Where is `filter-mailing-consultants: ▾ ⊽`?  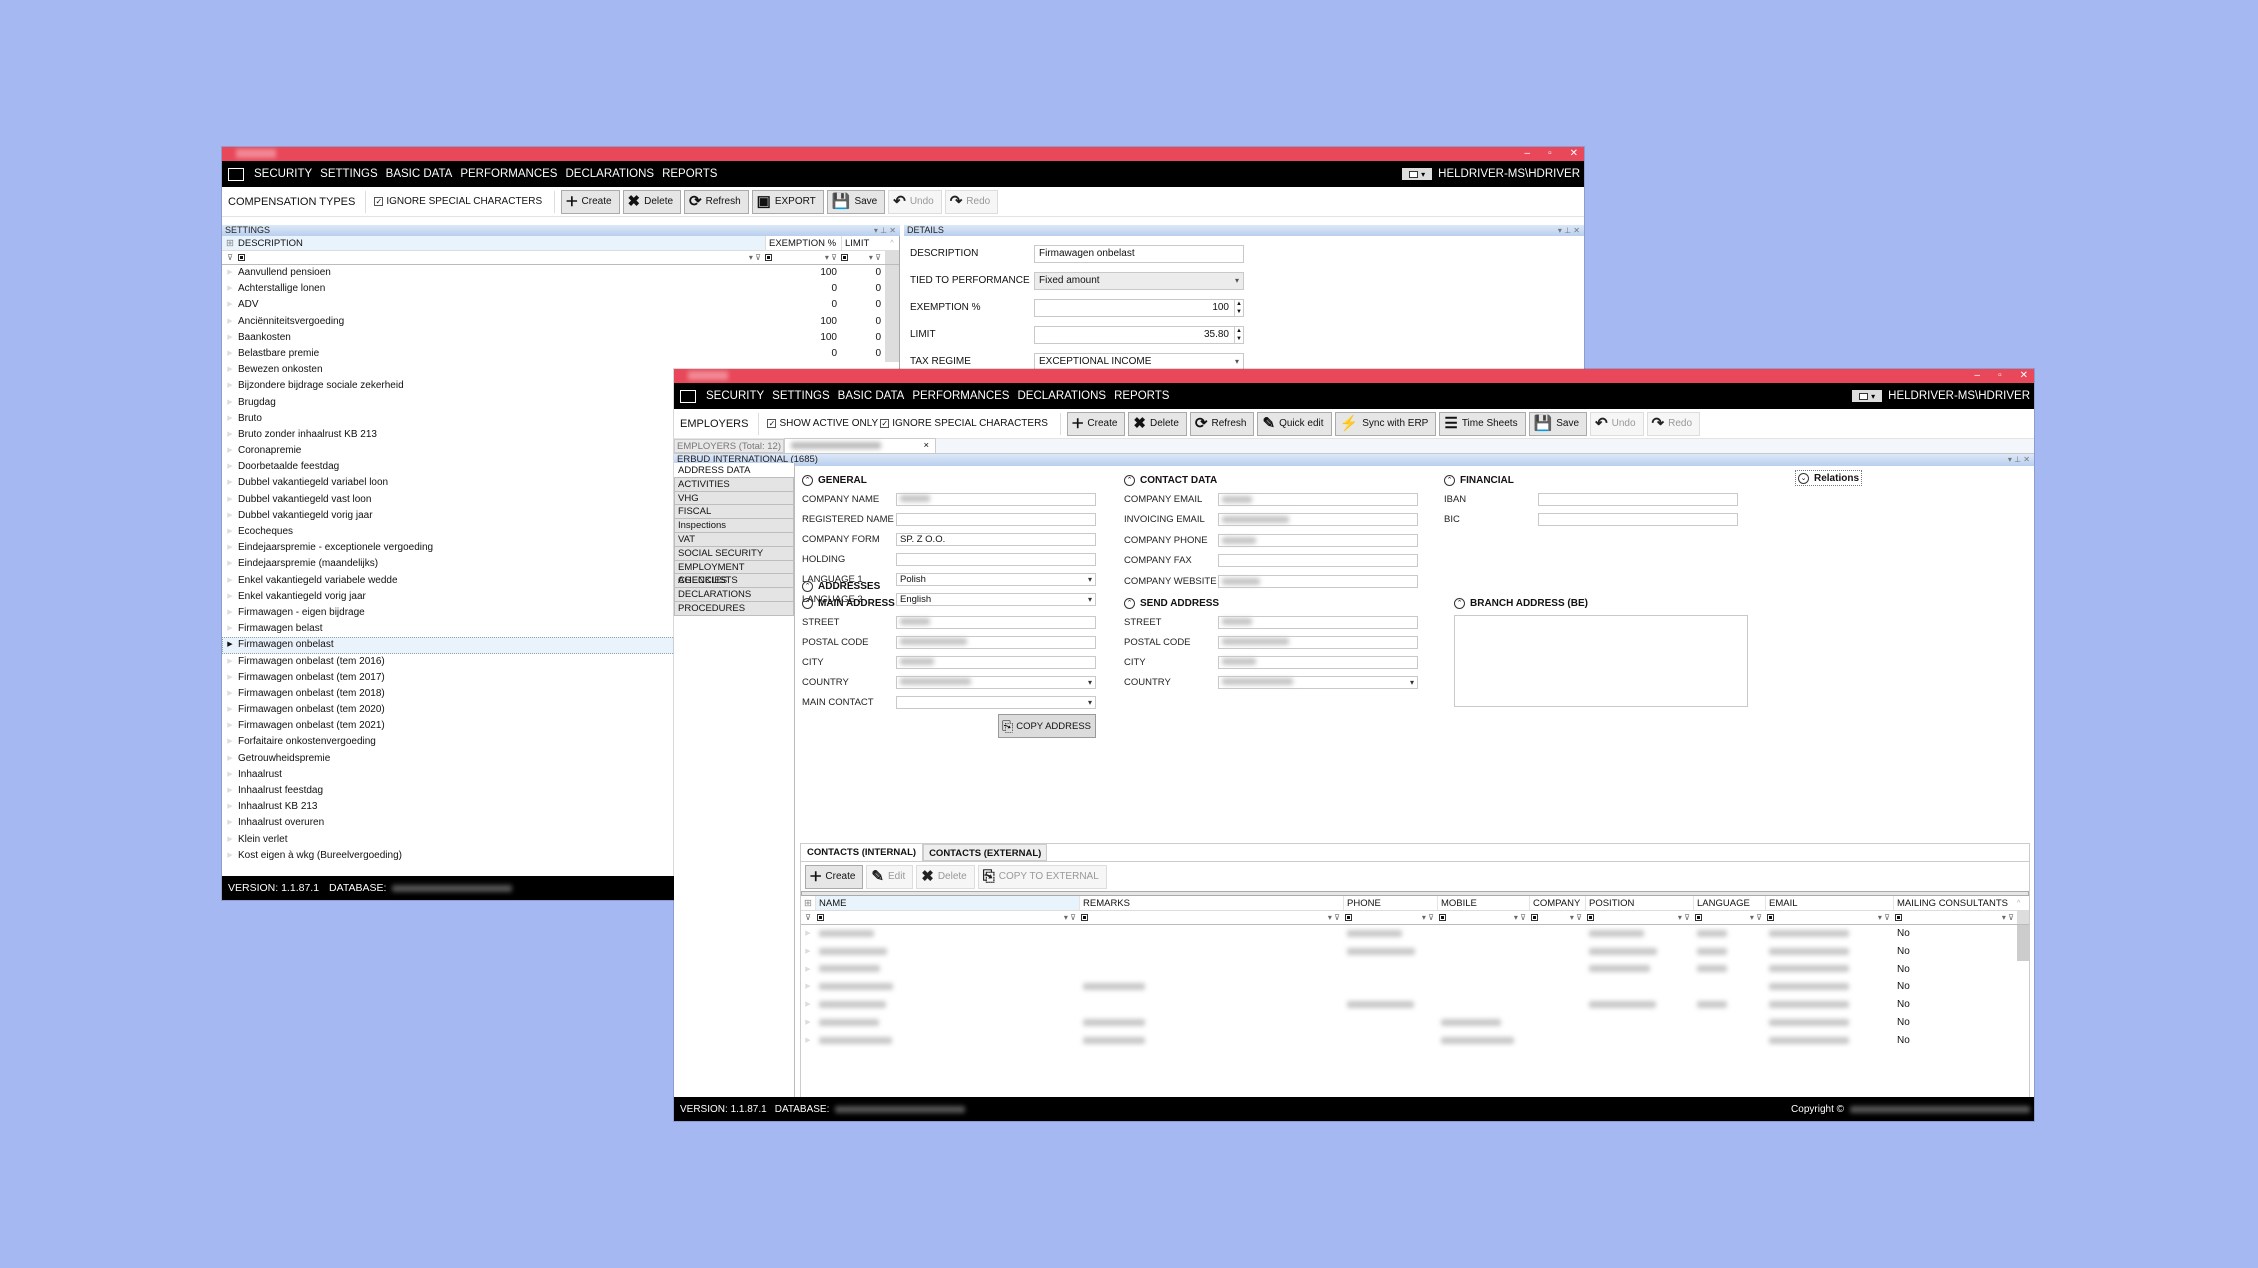
filter-mailing-consultants: ▾ ⊽ is located at coordinates (1955, 917).